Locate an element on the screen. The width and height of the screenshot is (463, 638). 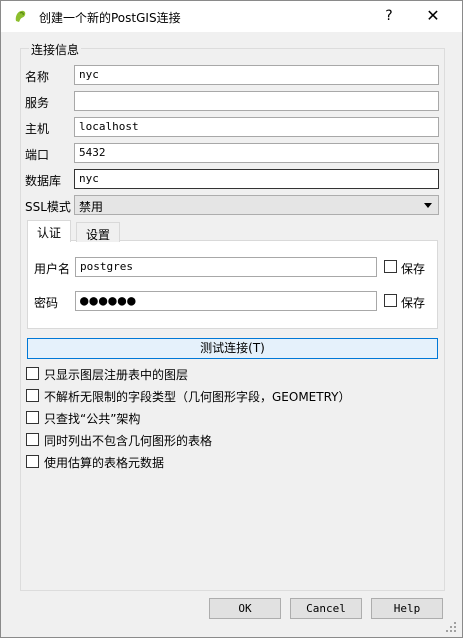
option-label: 只显示图层注册表中的图层 is located at coordinates (116, 375).